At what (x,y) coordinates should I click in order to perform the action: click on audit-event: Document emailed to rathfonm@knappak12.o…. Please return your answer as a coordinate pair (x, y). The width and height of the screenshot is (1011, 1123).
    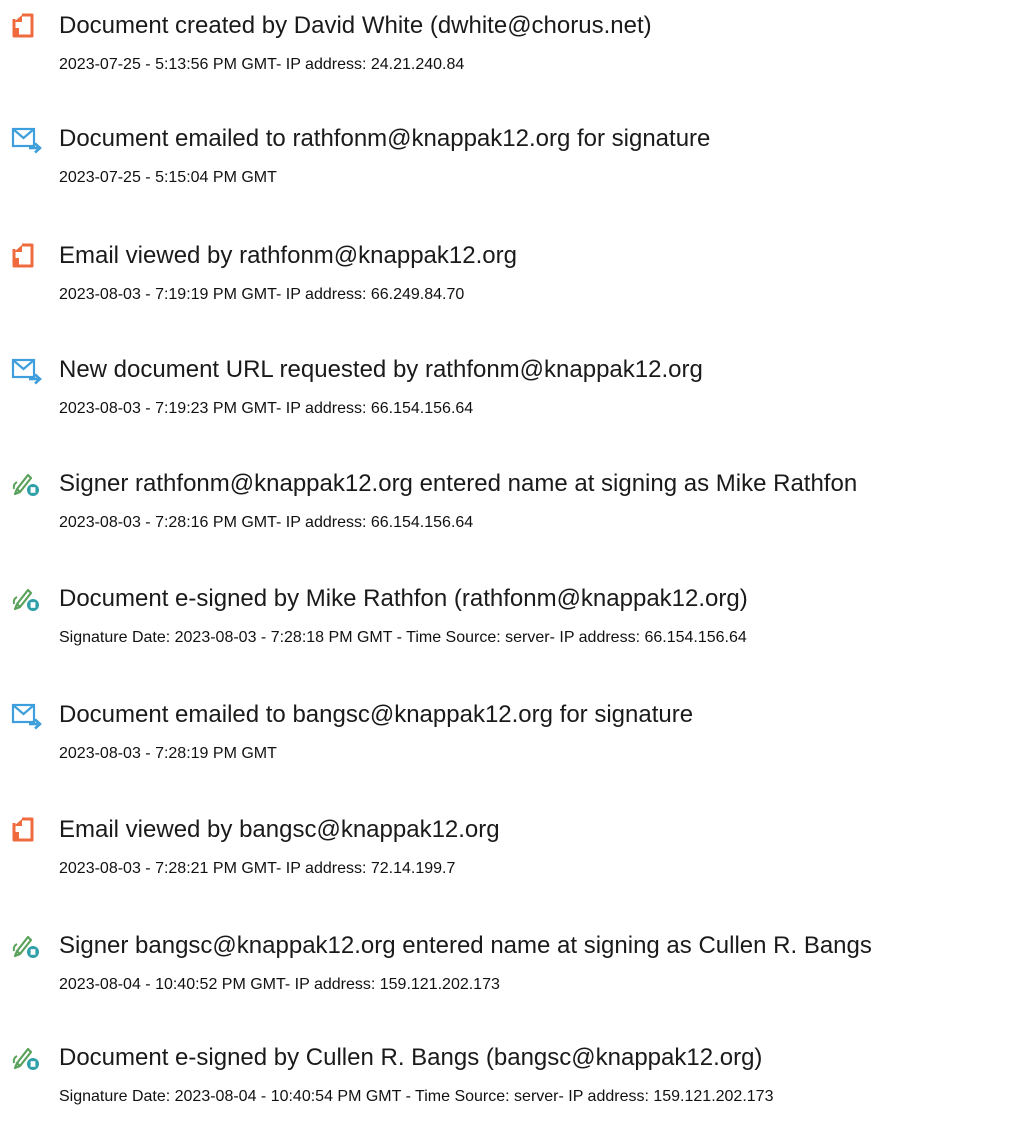
    Looking at the image, I should click on (505, 164).